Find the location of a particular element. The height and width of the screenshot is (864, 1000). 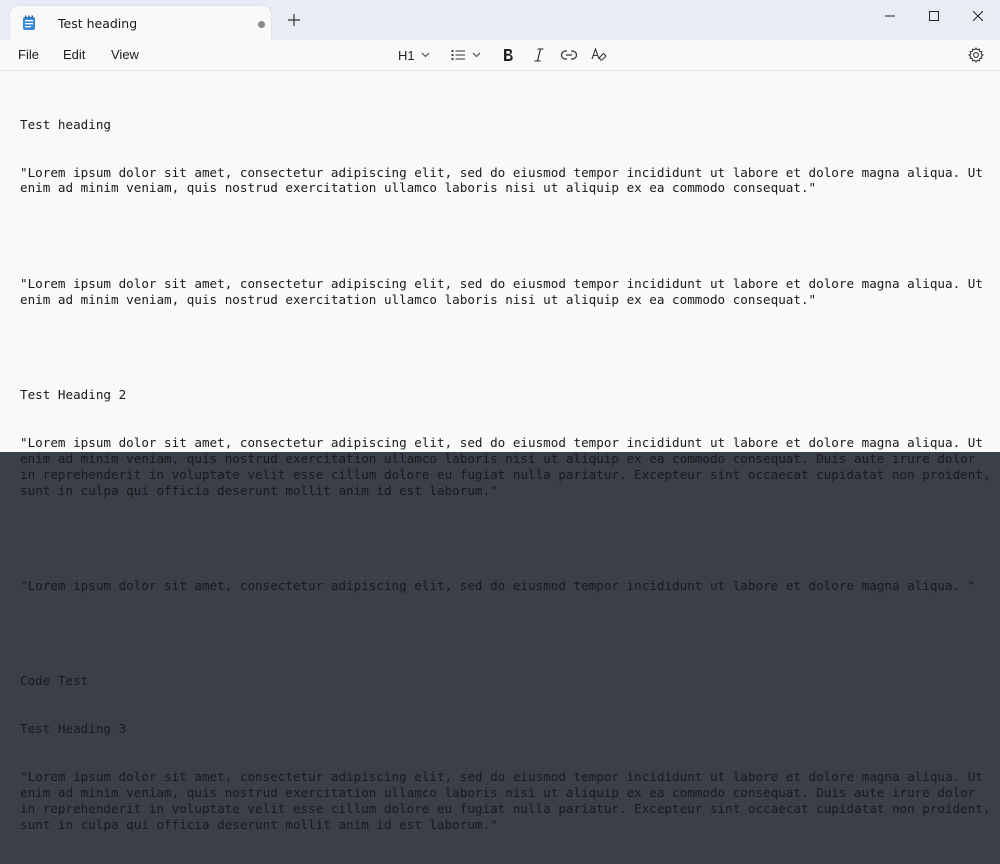

link-button is located at coordinates (569, 55).